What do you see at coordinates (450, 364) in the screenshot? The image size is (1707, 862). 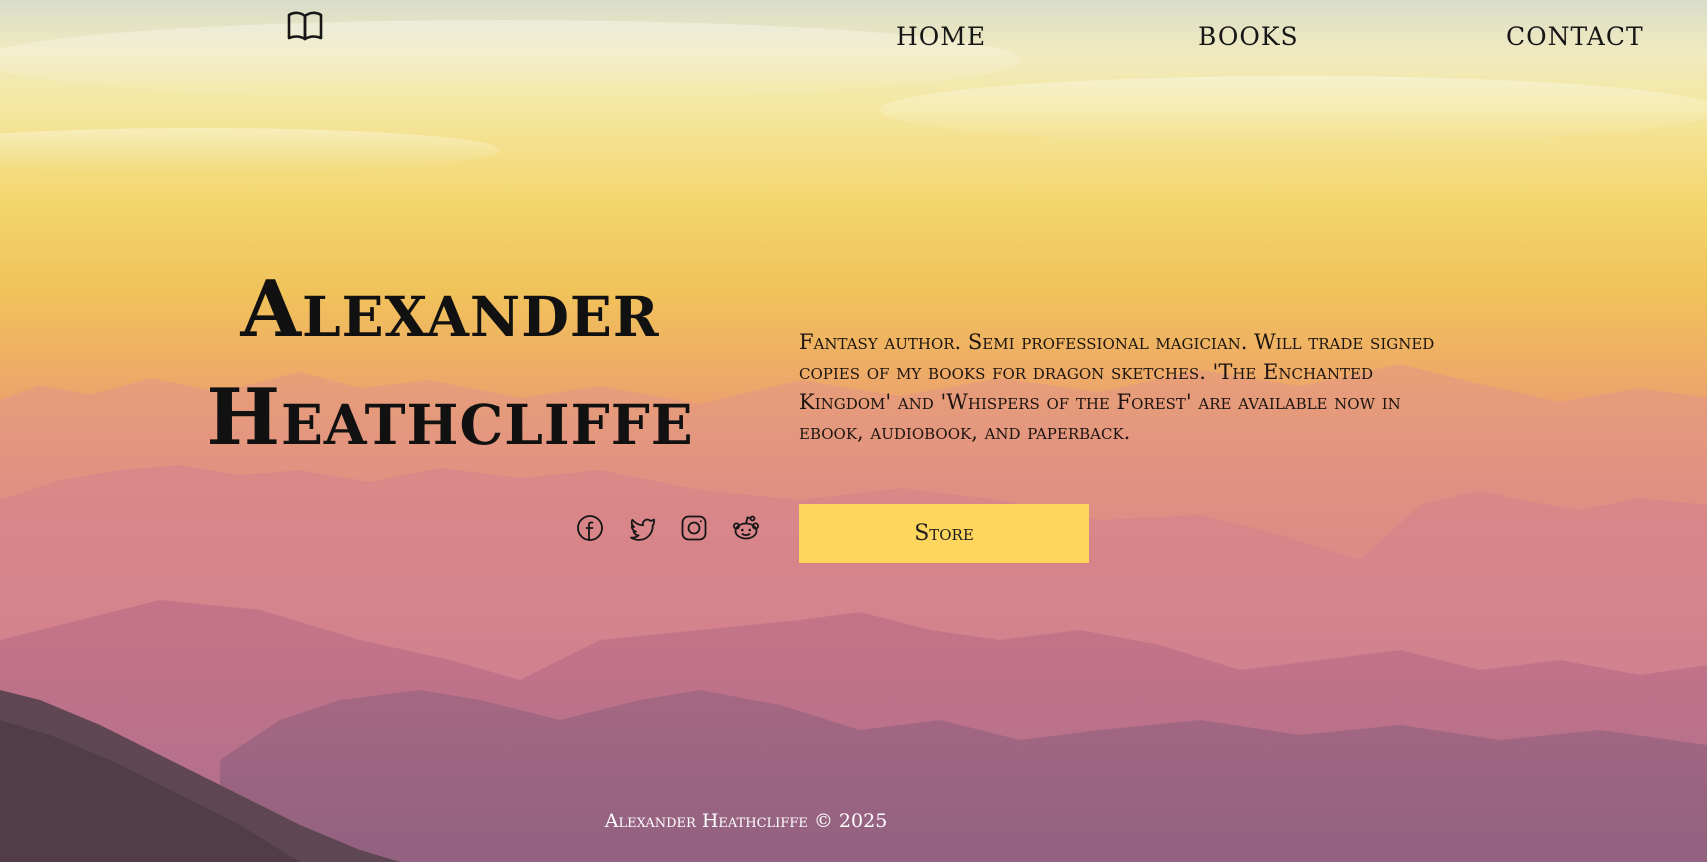 I see `author-name-heading: Alexander Heathcliffe` at bounding box center [450, 364].